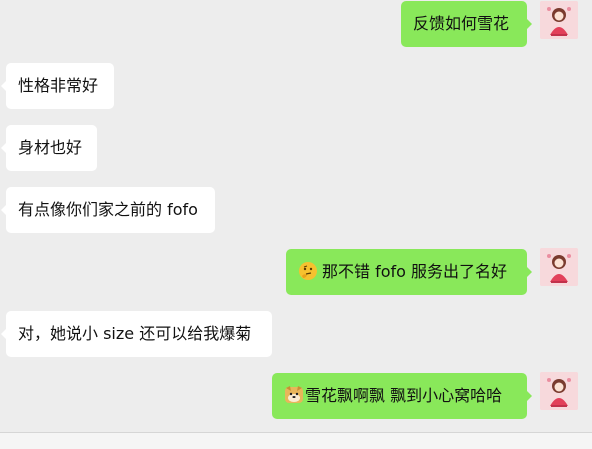 The height and width of the screenshot is (449, 592). I want to click on message-text: 对，她说小 size 还可以给我爆菊, so click(135, 333).